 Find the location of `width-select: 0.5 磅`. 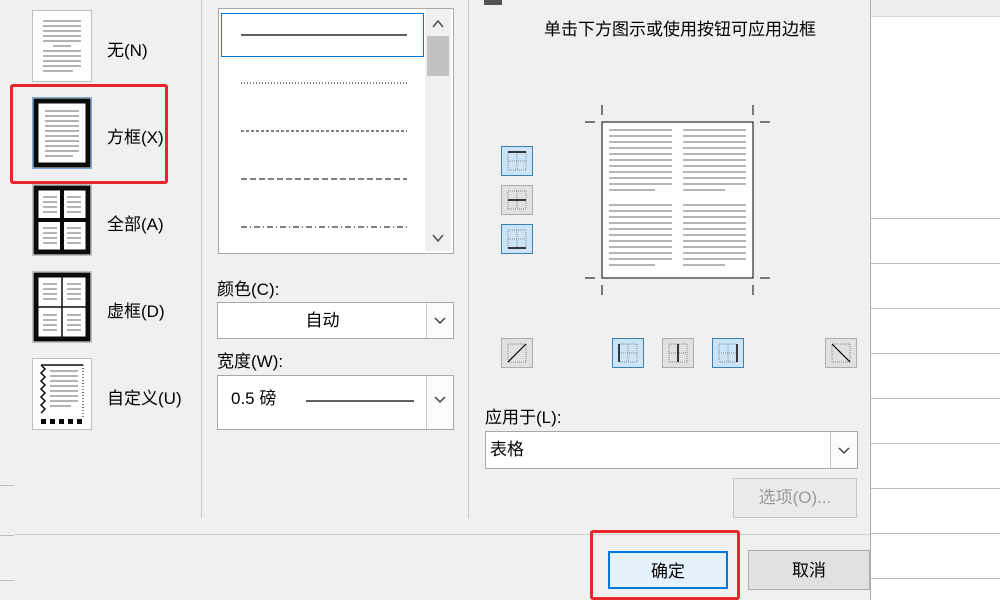

width-select: 0.5 磅 is located at coordinates (335, 402).